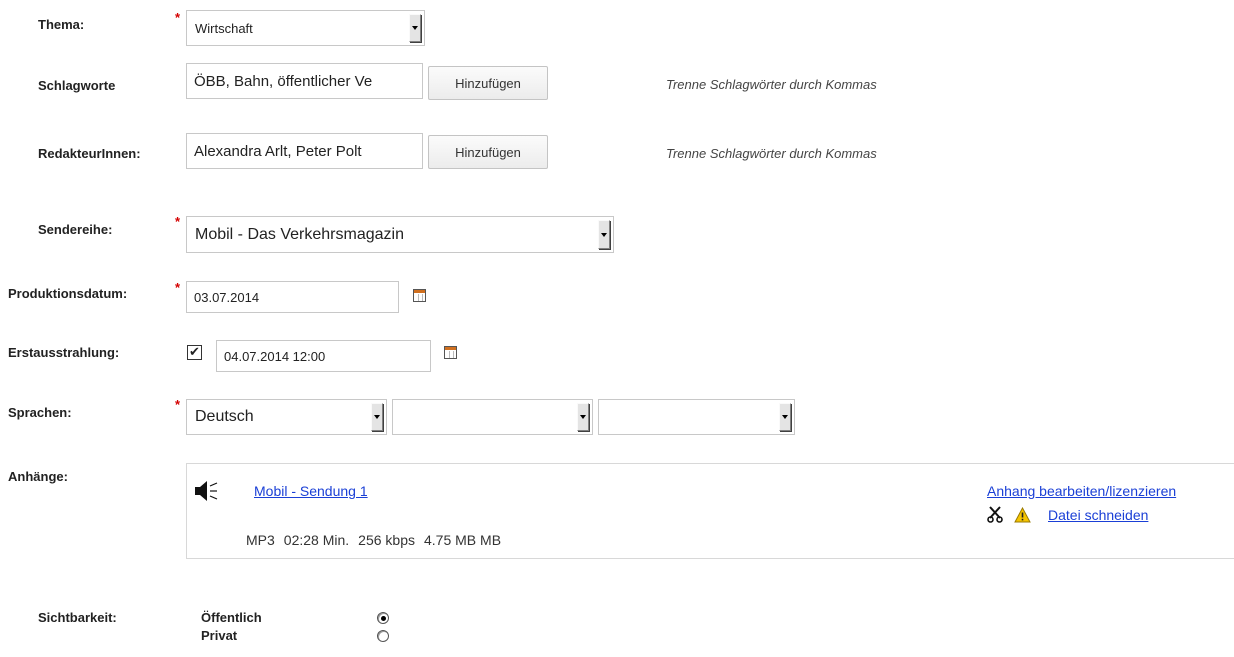 This screenshot has height=657, width=1234. Describe the element at coordinates (377, 417) in the screenshot. I see `sprachen-select-1-arrow` at that location.